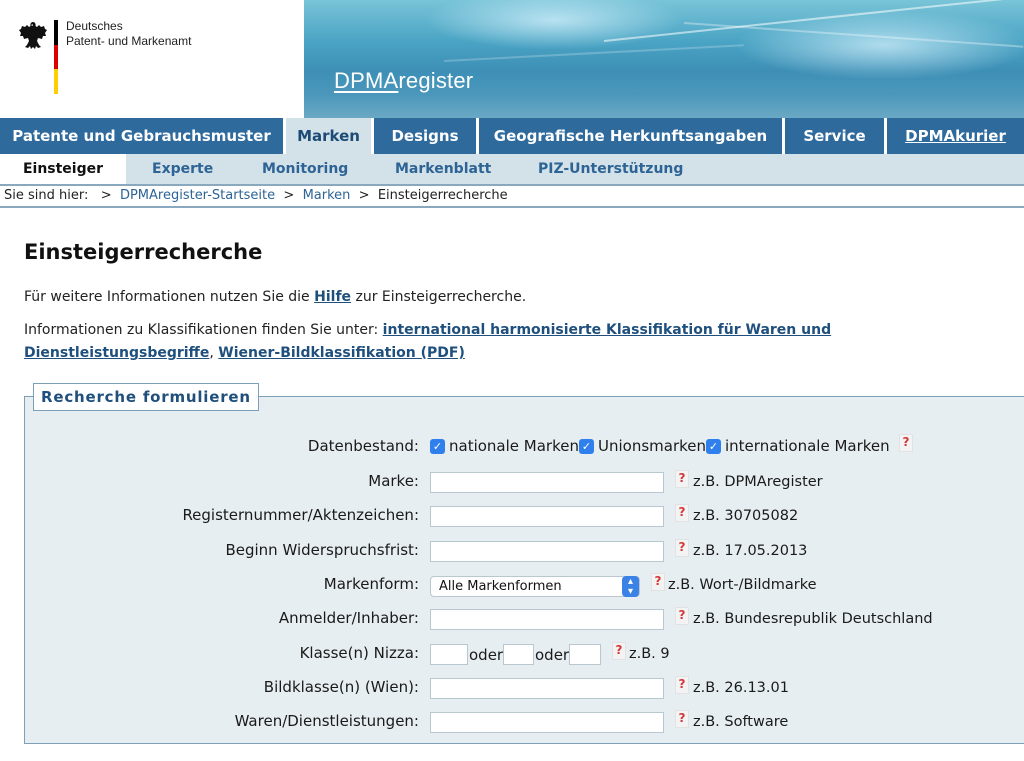 The image size is (1024, 761). What do you see at coordinates (664, 59) in the screenshot?
I see `header-banner: DPMAregister` at bounding box center [664, 59].